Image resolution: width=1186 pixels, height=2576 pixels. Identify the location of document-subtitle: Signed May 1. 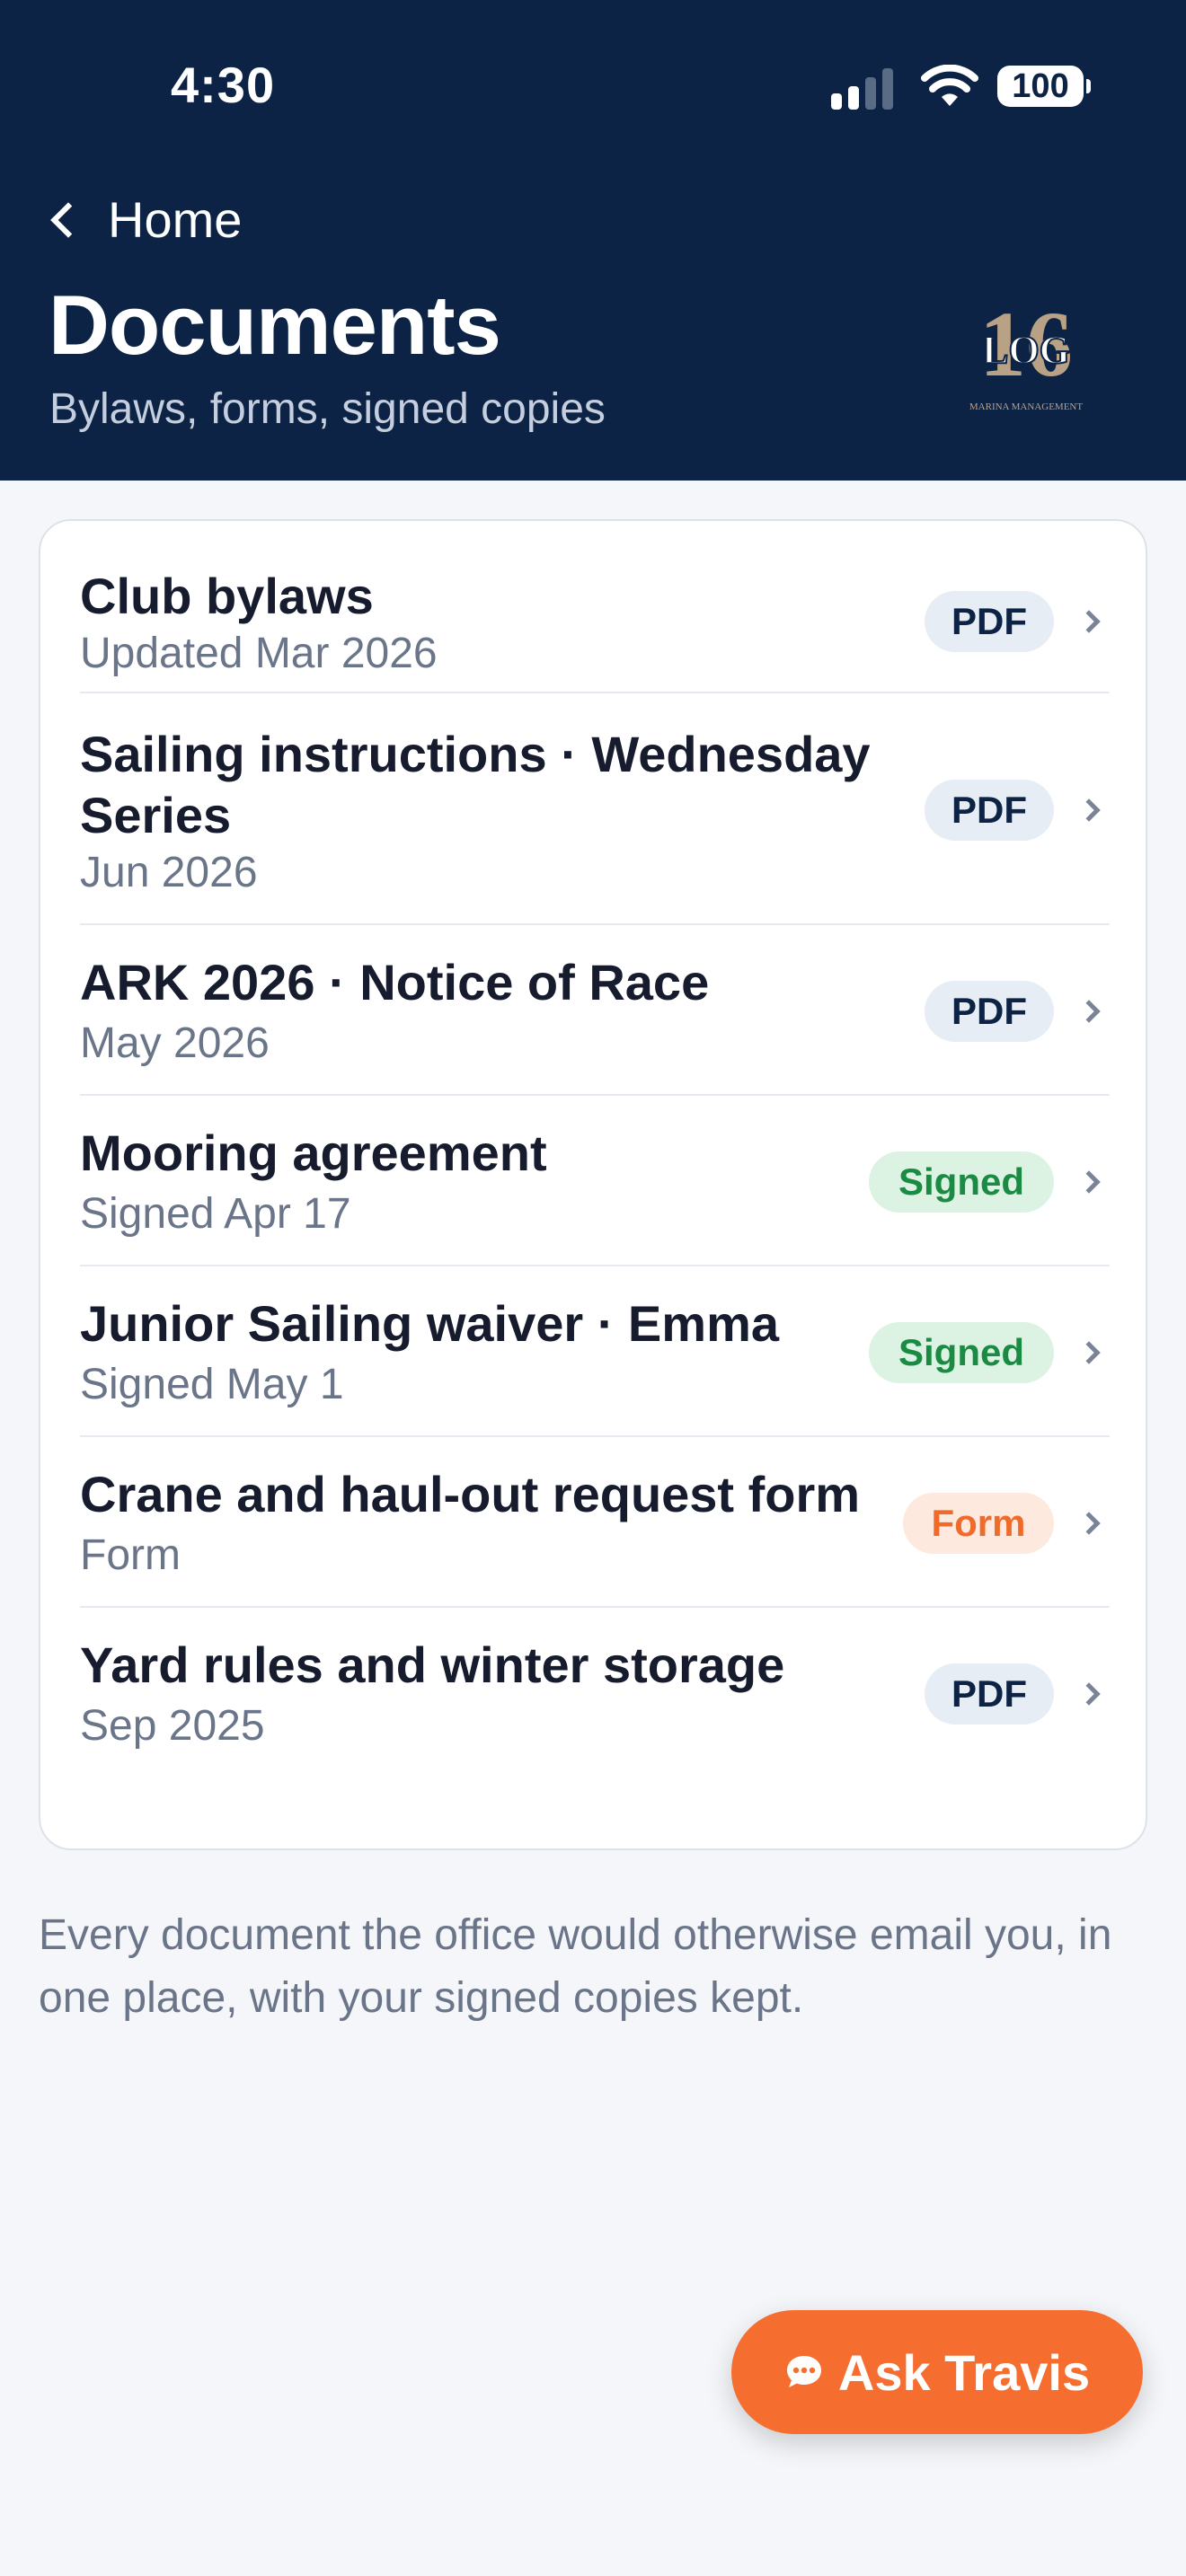
(212, 1384).